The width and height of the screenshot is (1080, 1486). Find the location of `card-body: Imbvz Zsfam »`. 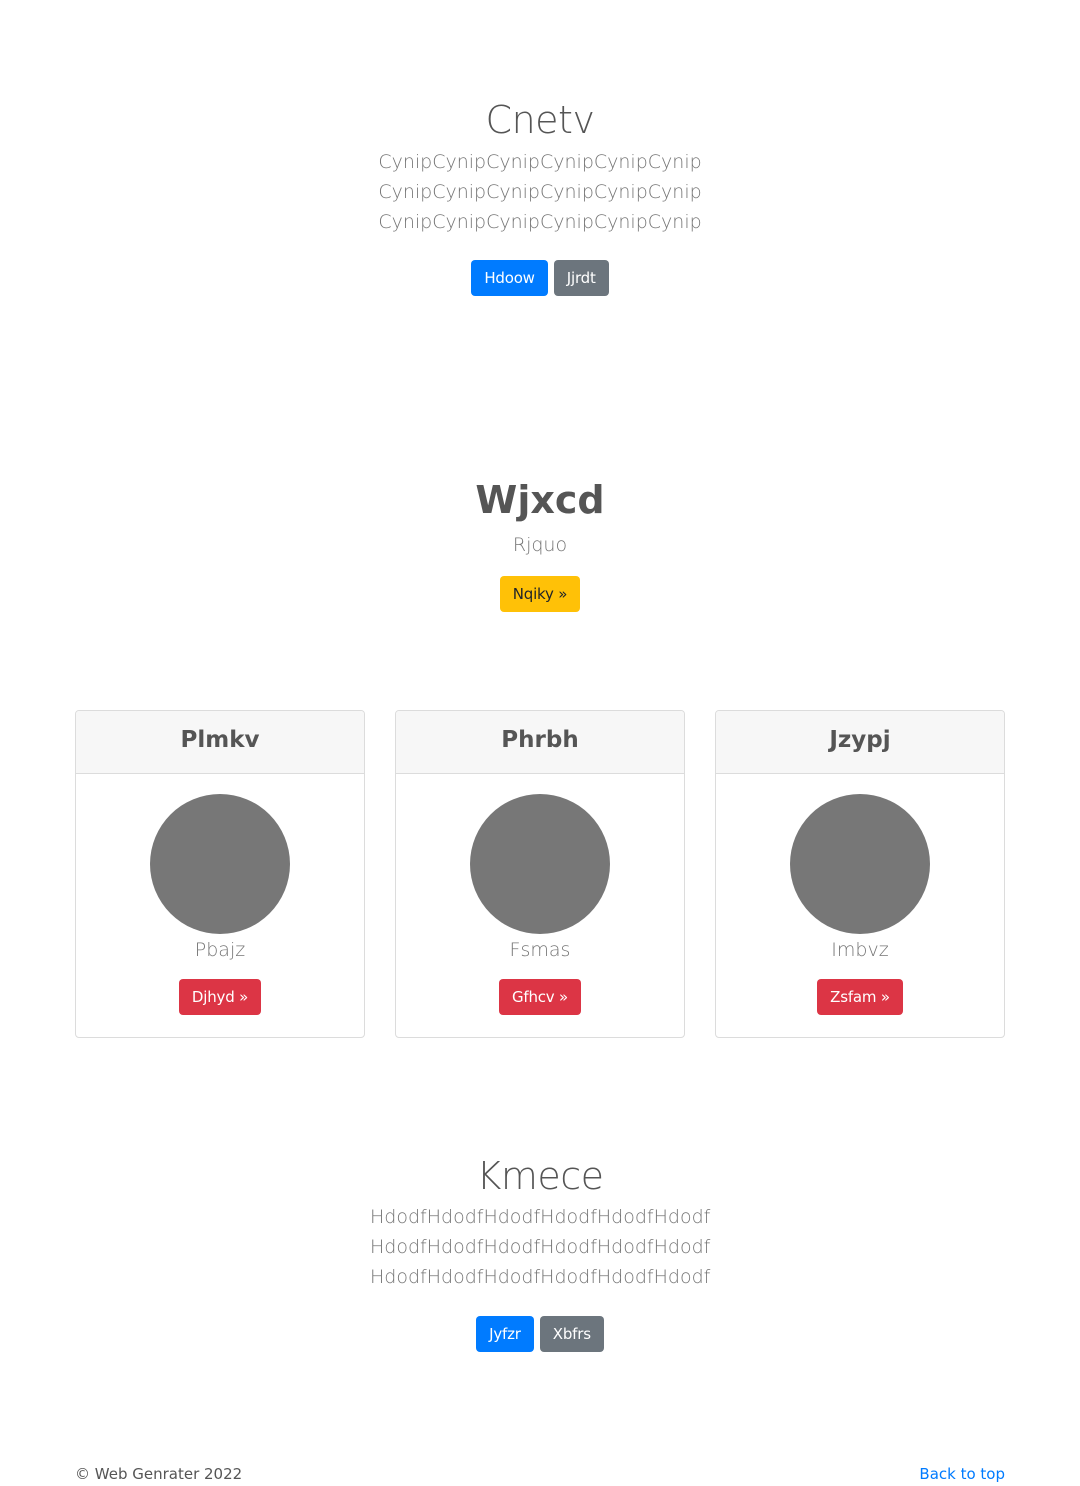

card-body: Imbvz Zsfam » is located at coordinates (860, 894).